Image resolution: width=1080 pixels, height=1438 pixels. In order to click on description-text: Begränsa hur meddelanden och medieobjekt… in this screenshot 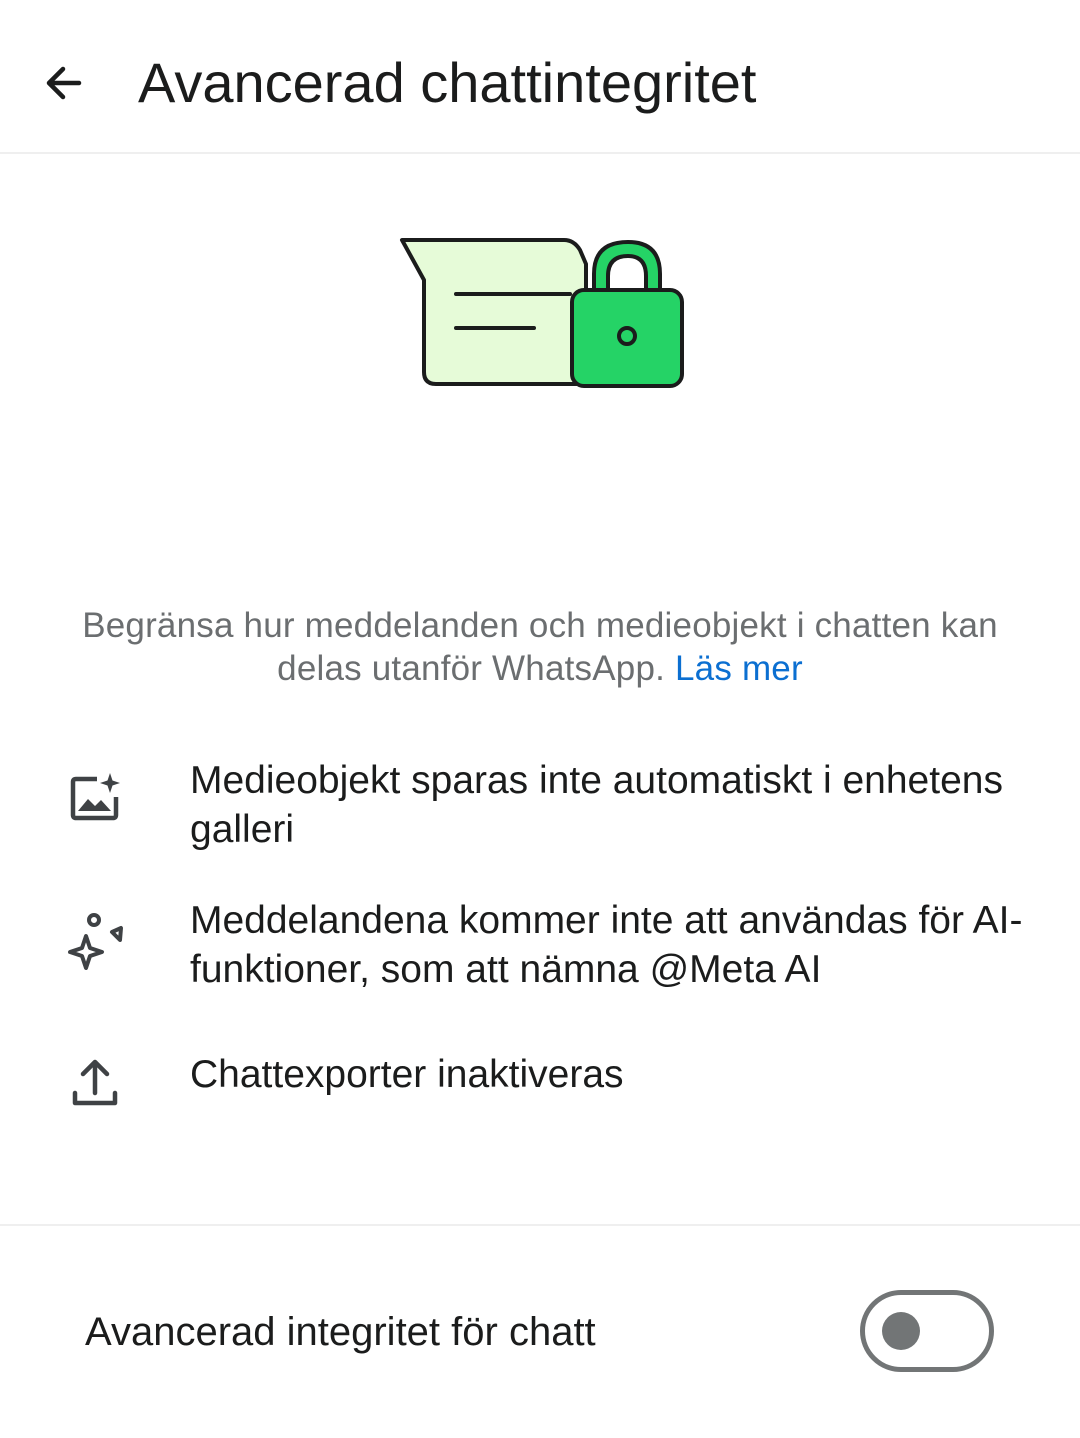, I will do `click(540, 647)`.